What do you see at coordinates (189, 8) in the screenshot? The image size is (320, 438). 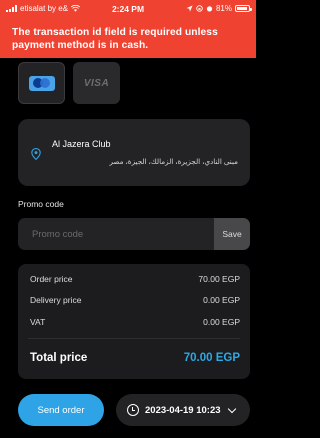 I see `location-arrow-icon` at bounding box center [189, 8].